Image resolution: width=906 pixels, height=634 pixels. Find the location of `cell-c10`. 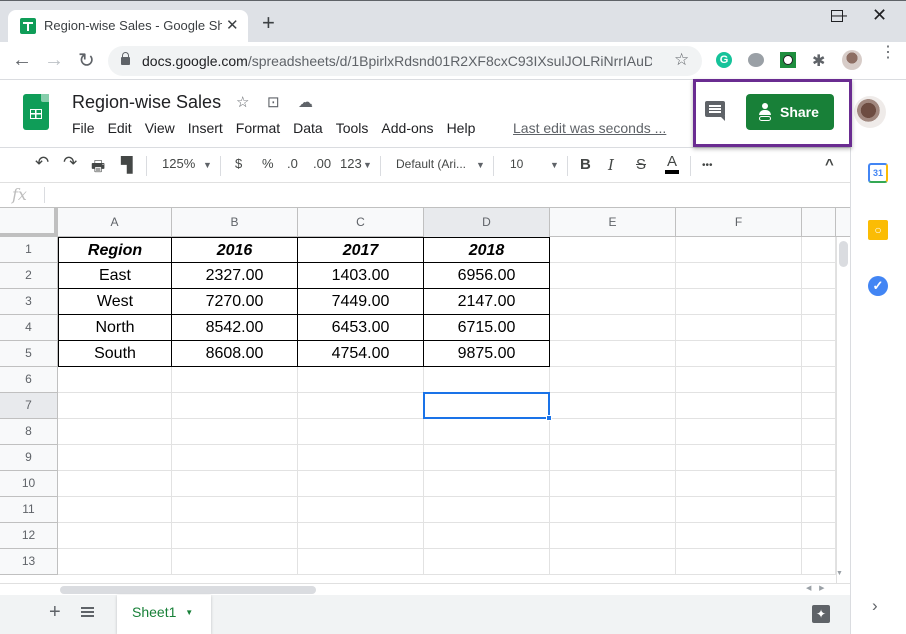

cell-c10 is located at coordinates (361, 484).